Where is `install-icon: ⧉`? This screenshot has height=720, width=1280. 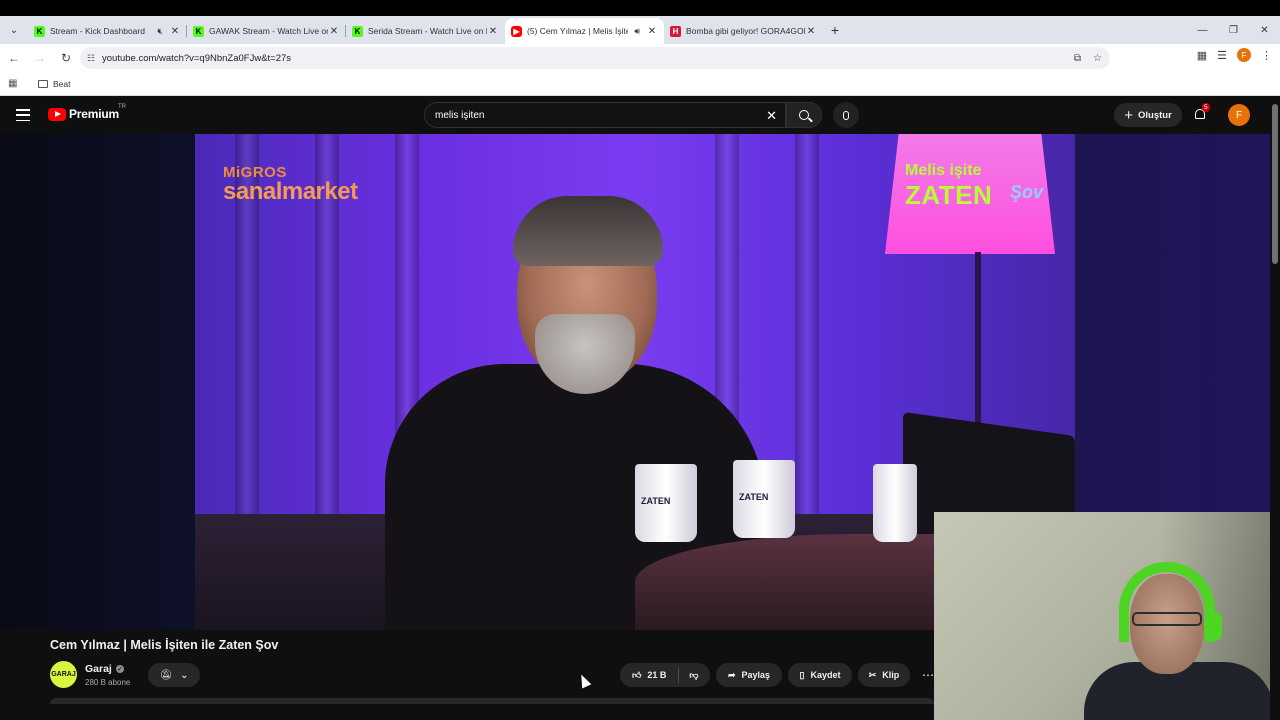
install-icon: ⧉ is located at coordinates (1077, 58).